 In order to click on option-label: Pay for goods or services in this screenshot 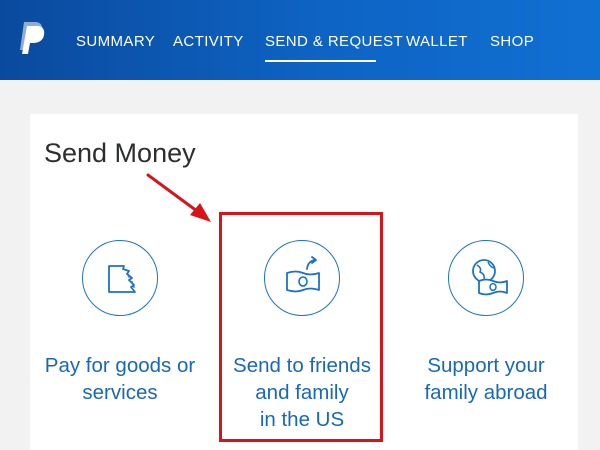, I will do `click(120, 379)`.